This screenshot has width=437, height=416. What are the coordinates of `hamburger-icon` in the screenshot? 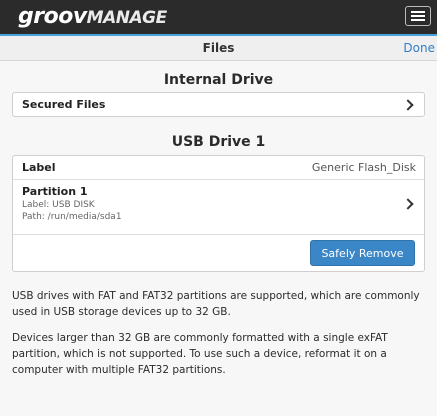 It's located at (418, 12).